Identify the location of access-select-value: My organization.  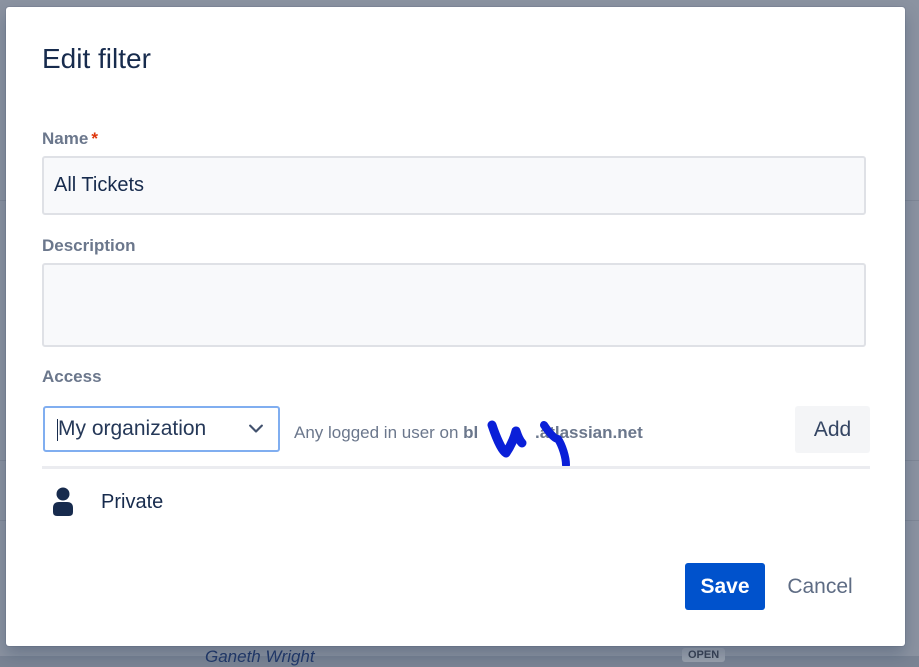
(151, 429).